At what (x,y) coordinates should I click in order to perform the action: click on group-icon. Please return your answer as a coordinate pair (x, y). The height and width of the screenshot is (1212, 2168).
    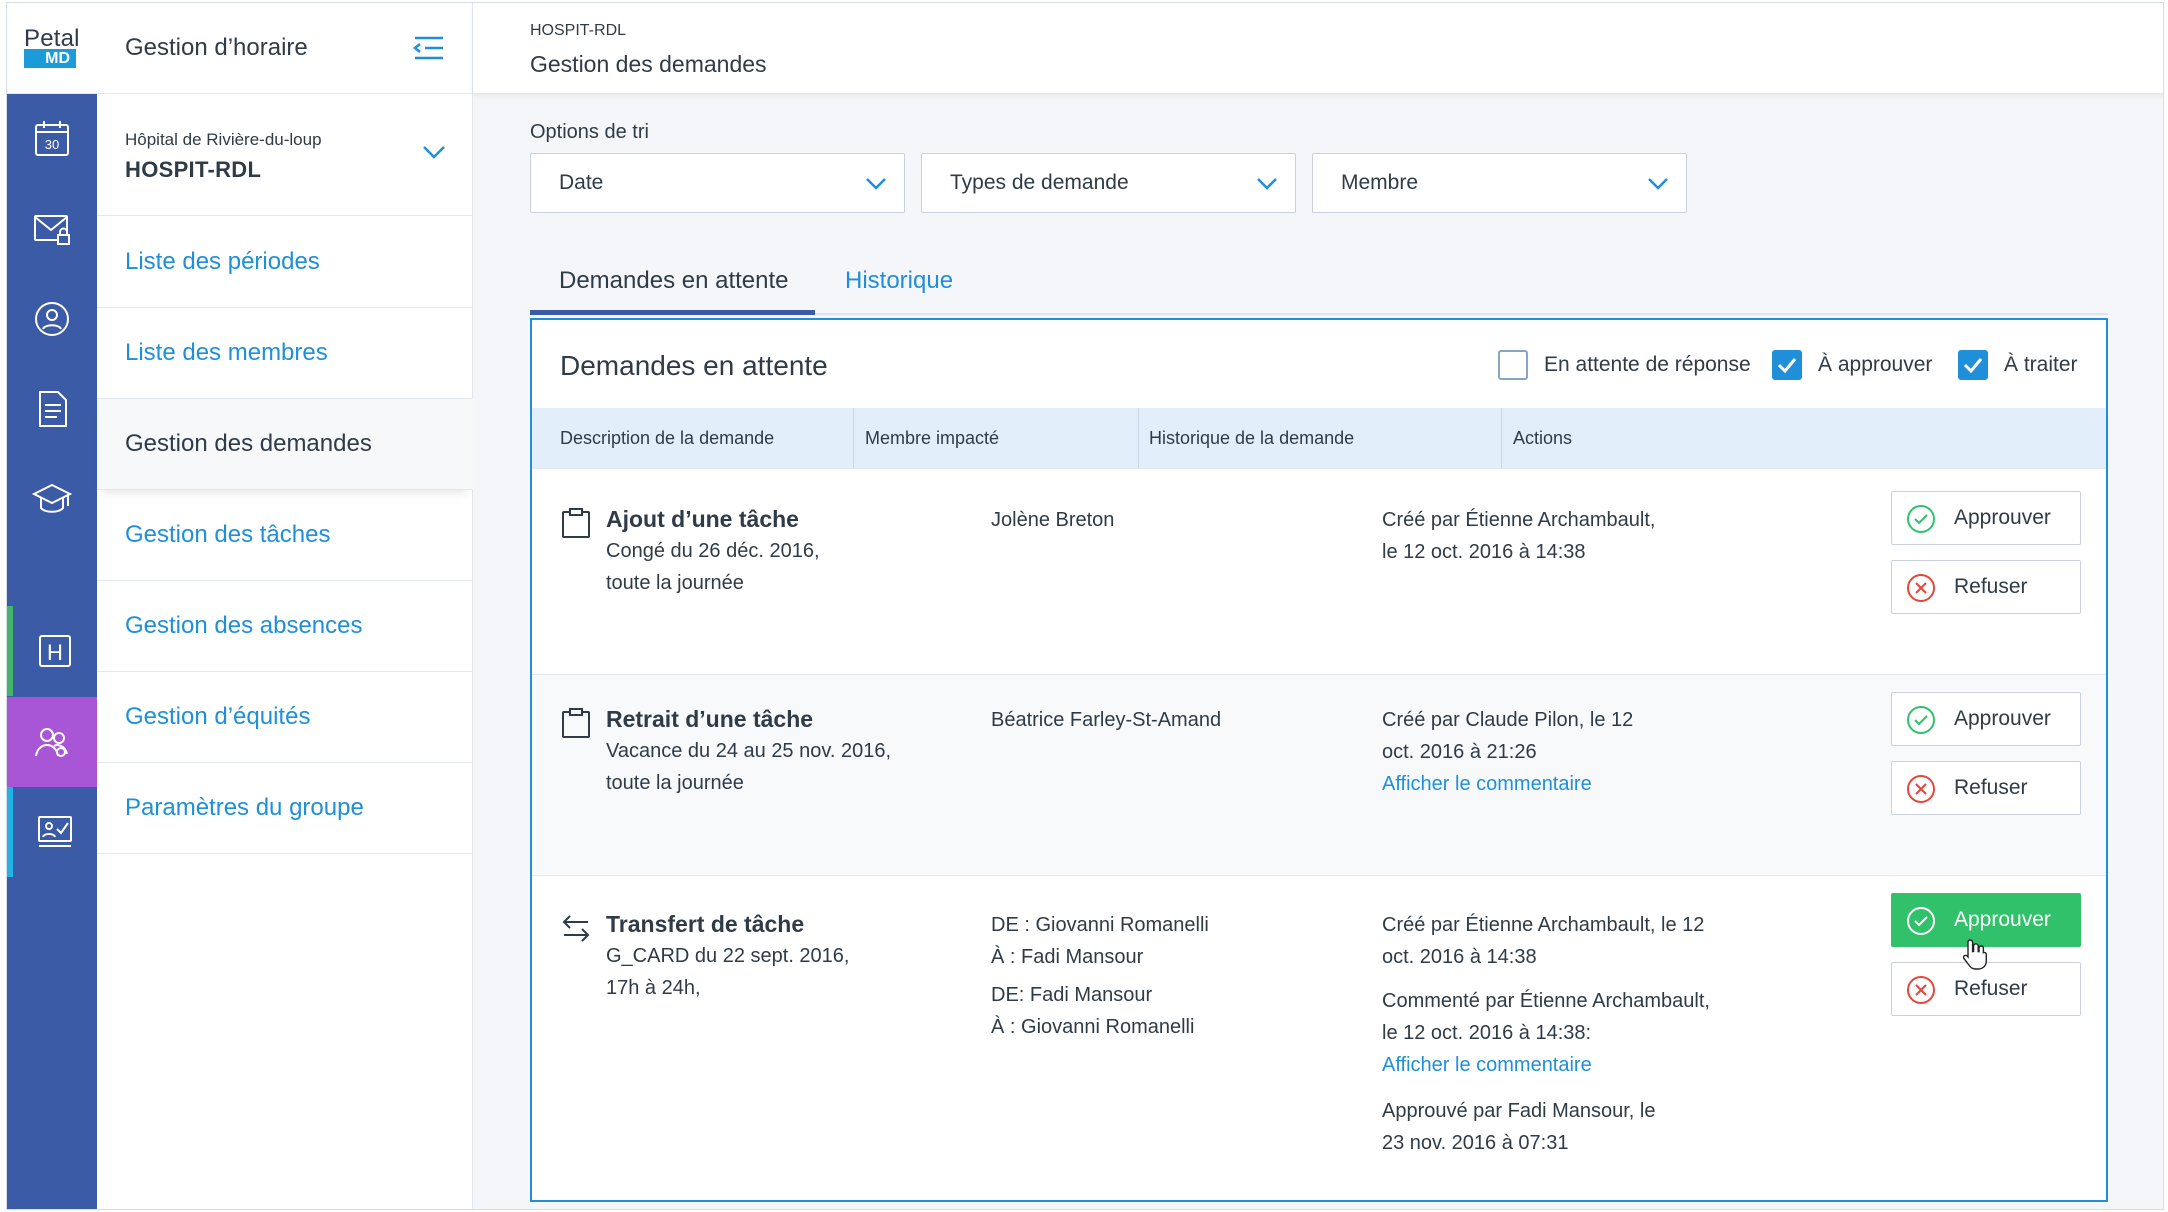
    Looking at the image, I should click on (51, 742).